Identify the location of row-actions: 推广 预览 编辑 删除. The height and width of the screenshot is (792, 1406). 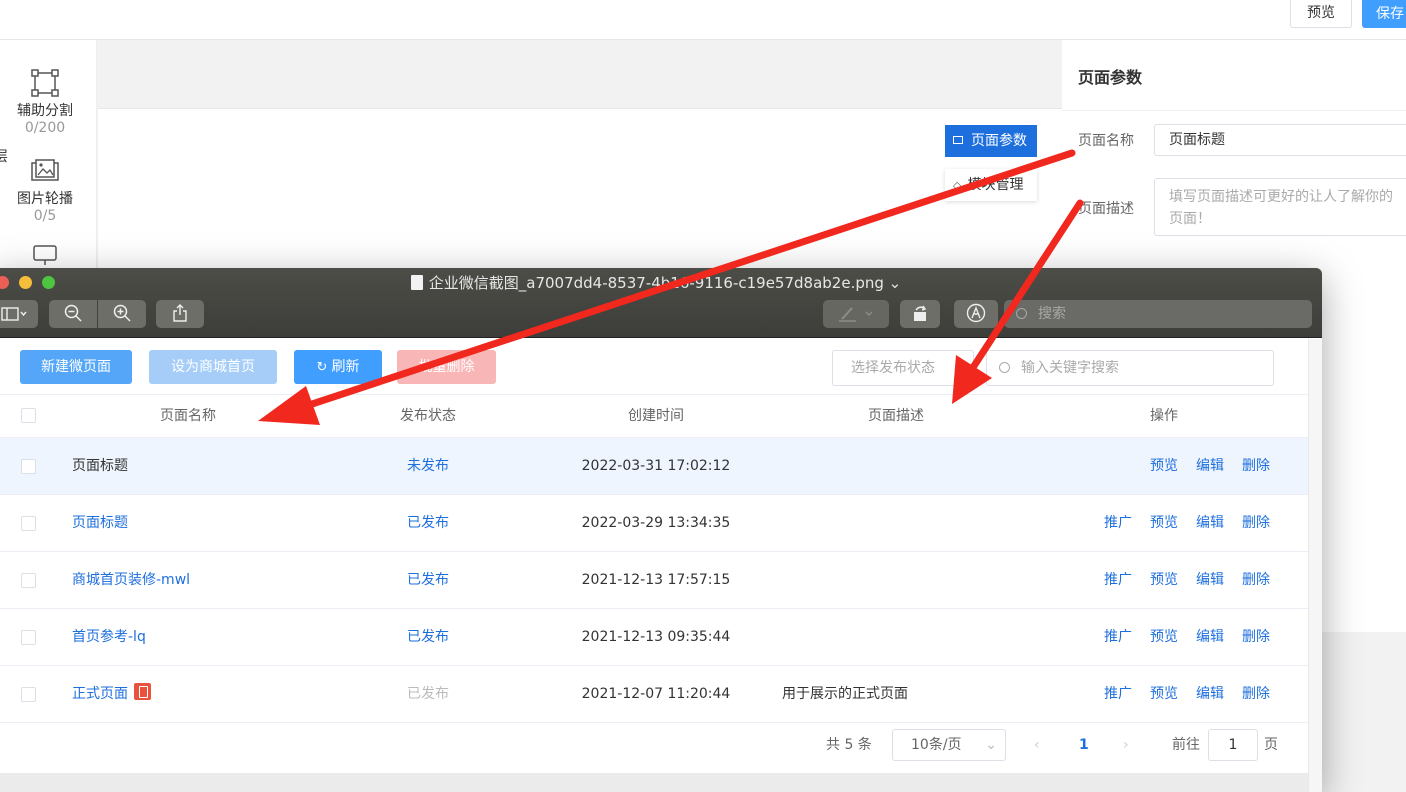
(1170, 694).